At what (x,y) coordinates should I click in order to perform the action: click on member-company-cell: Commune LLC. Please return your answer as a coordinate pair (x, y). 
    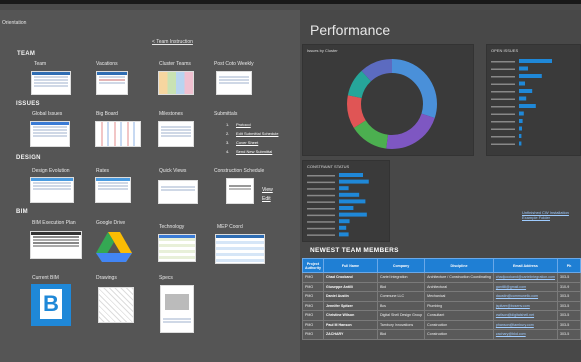
    Looking at the image, I should click on (401, 296).